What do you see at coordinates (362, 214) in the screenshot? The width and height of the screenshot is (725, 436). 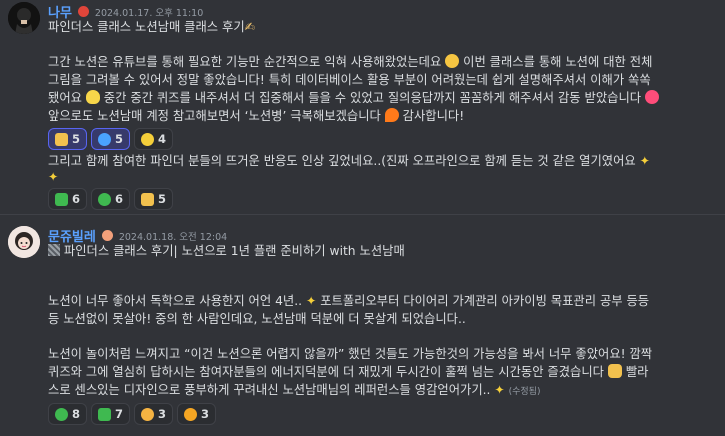 I see `divider` at bounding box center [362, 214].